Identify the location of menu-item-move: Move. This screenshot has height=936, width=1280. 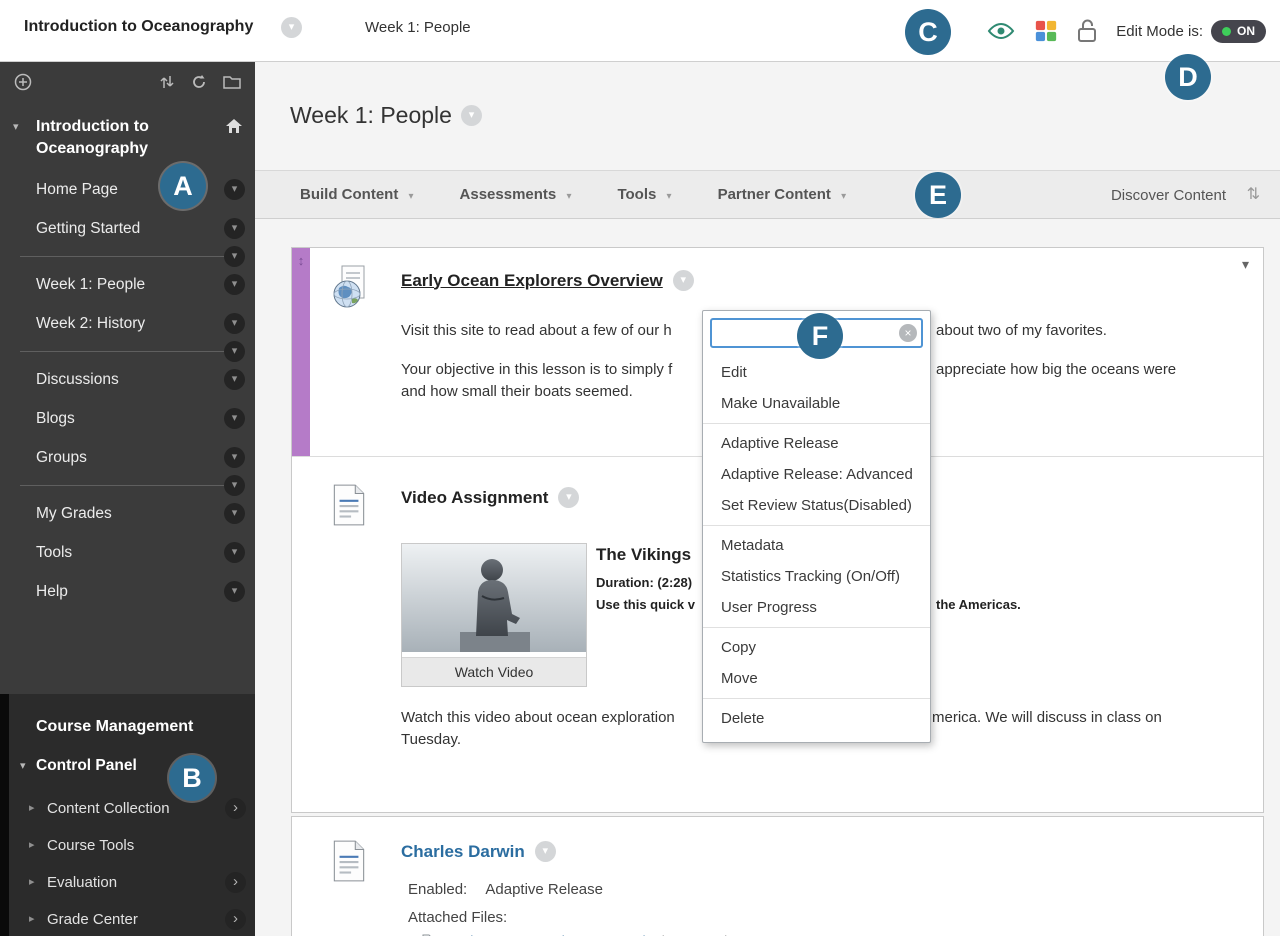
(816, 678).